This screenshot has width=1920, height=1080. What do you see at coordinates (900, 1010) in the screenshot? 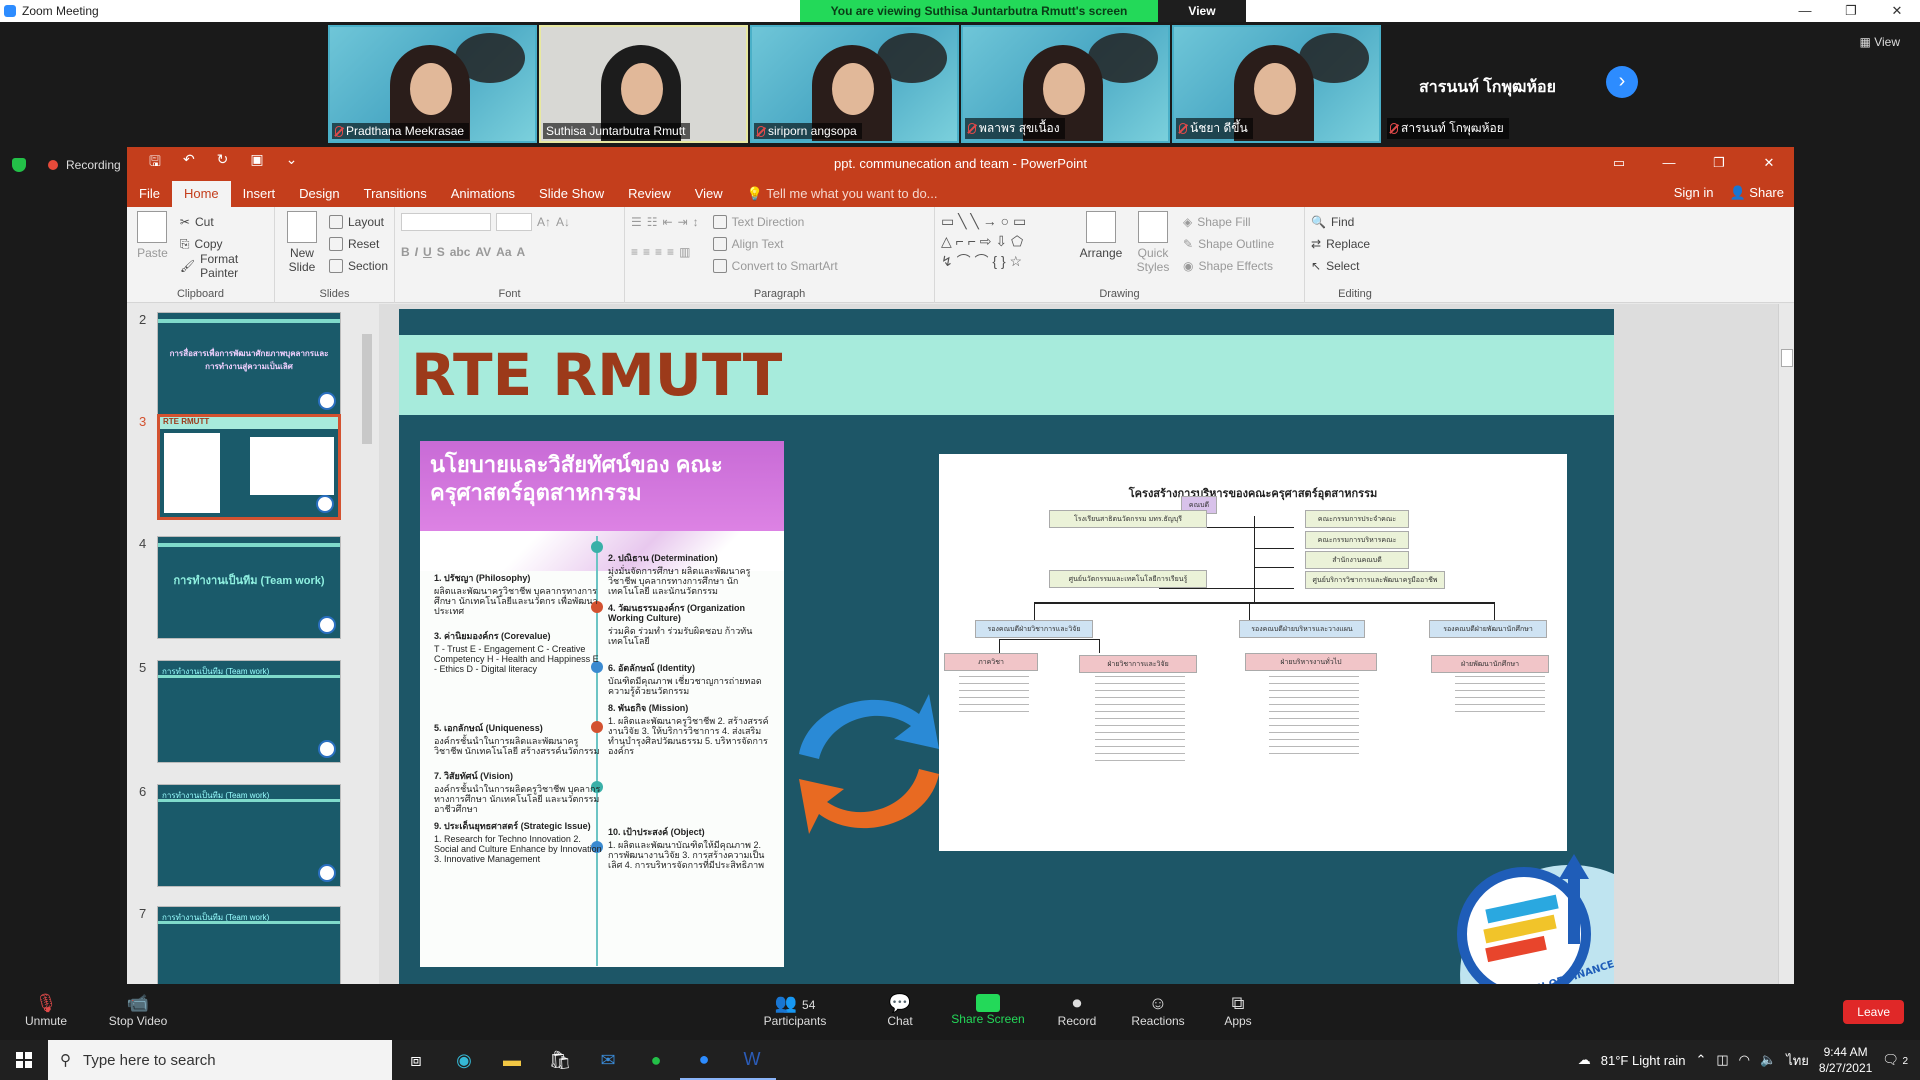
I see `chat-button: 💬 Chat` at bounding box center [900, 1010].